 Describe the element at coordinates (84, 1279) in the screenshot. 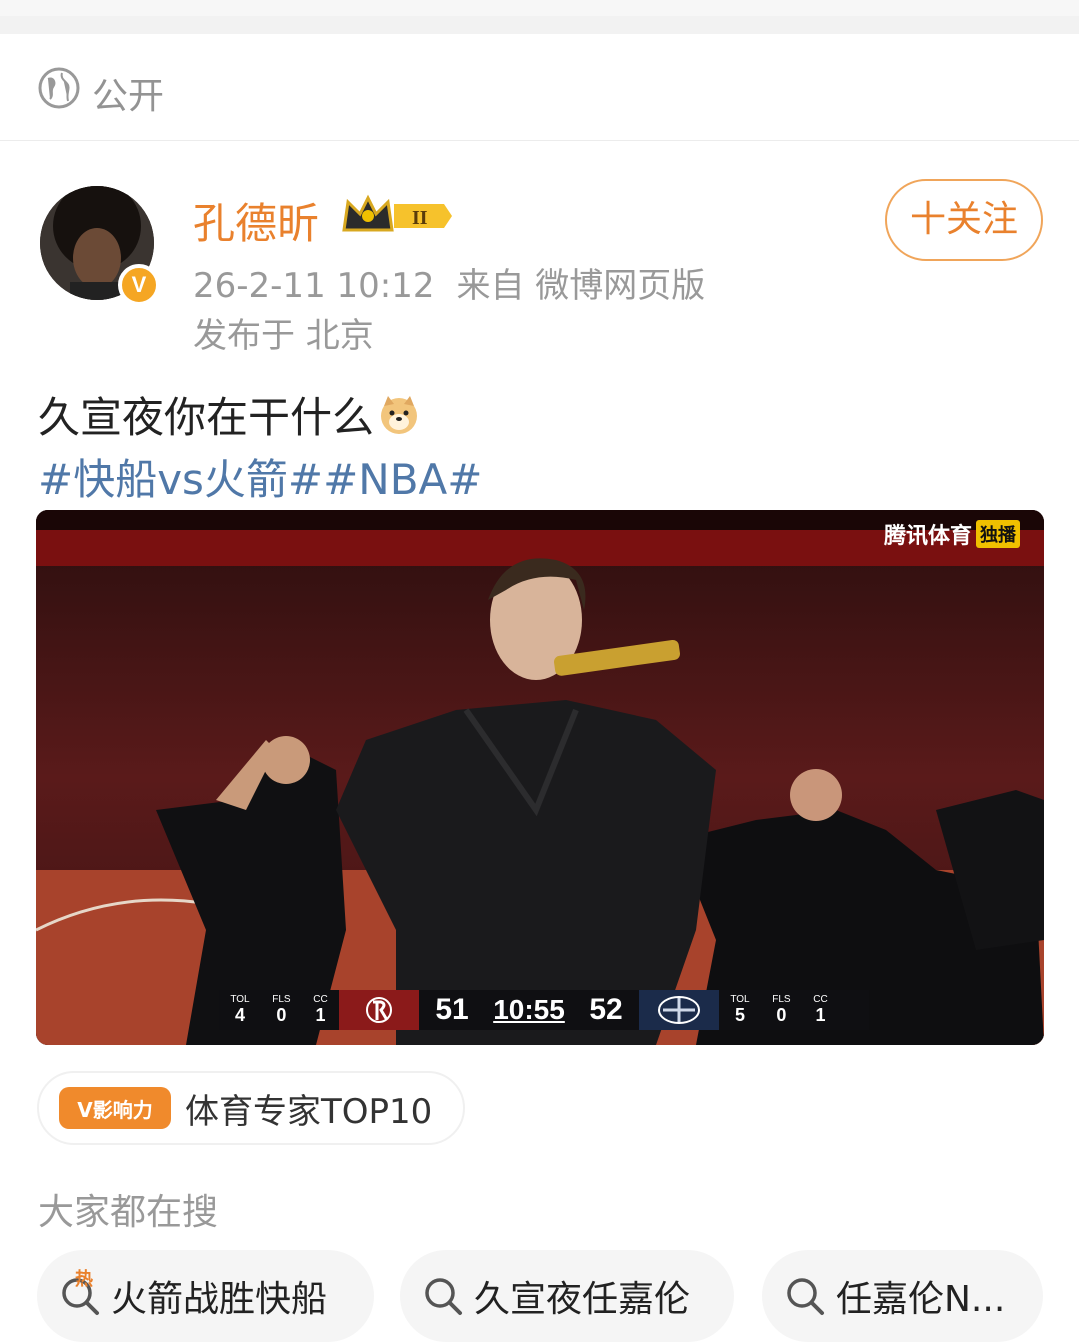

I see `hot-badge: 热` at that location.